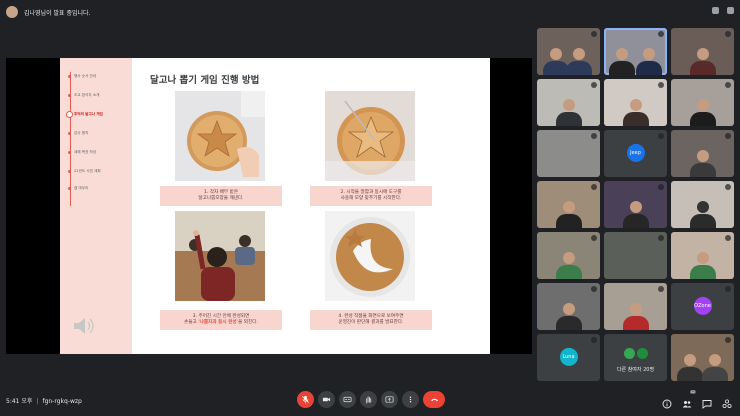 This screenshot has height=416, width=740. Describe the element at coordinates (83, 95) in the screenshot. I see `agenda-step-2: 조교 참석자 소개` at that location.